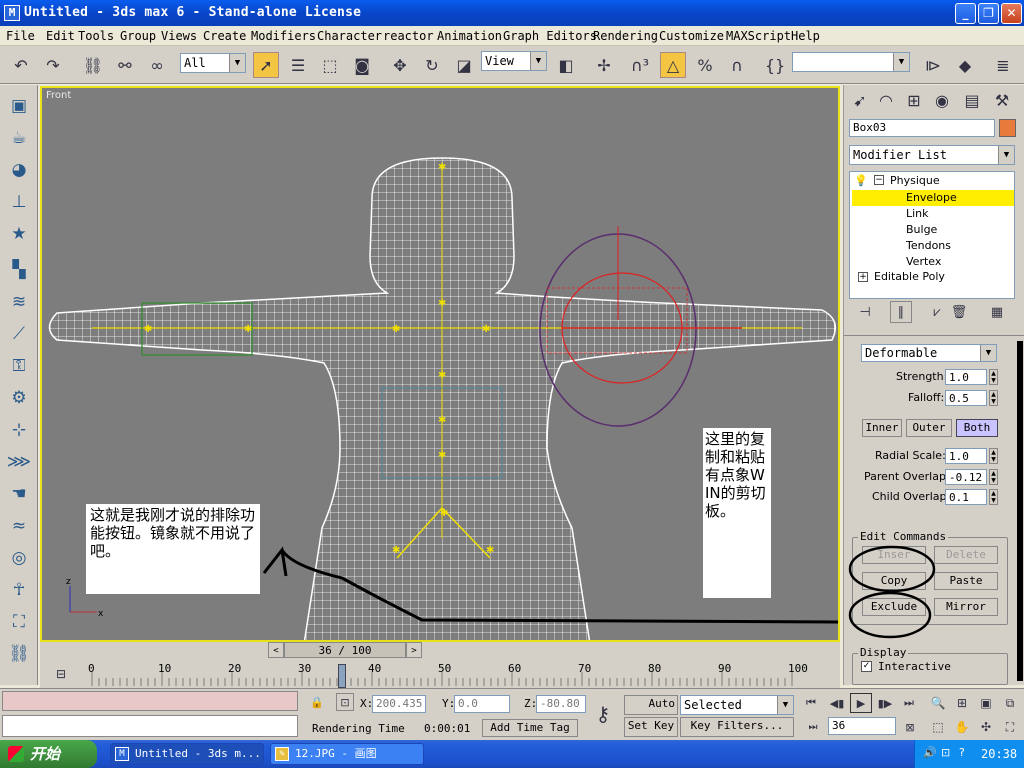 The image size is (1024, 768). What do you see at coordinates (651, 727) in the screenshot?
I see `set-key-button: Set Key` at bounding box center [651, 727].